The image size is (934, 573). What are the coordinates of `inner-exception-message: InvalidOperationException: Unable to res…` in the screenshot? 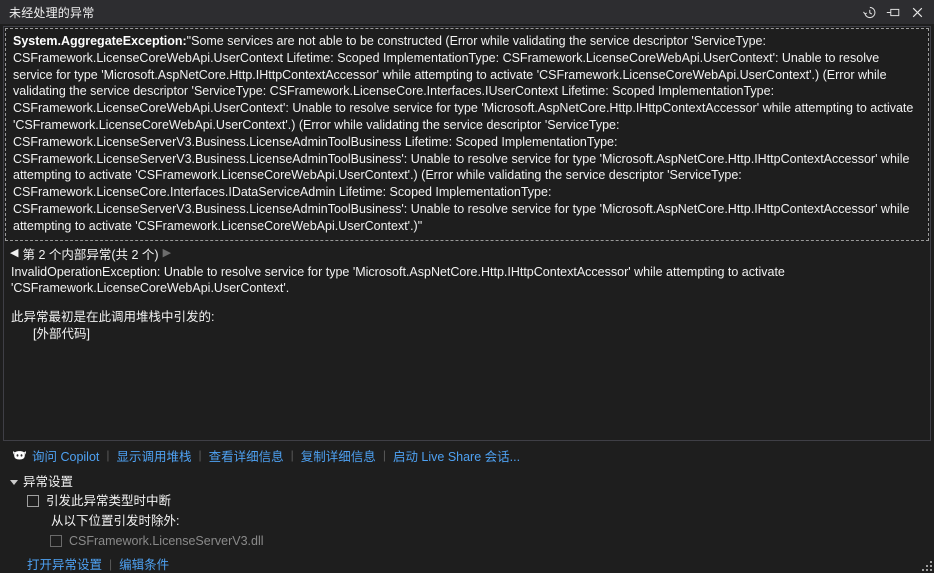 It's located at (398, 280).